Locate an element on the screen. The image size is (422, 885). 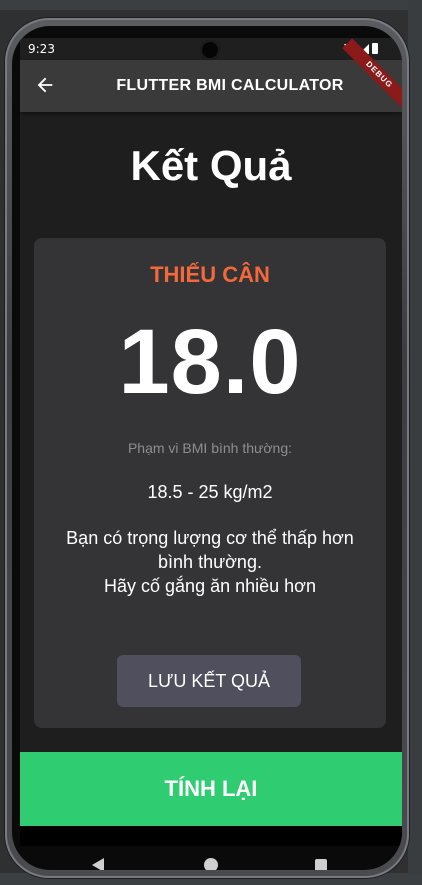
bmi-value: 18.0 is located at coordinates (210, 362).